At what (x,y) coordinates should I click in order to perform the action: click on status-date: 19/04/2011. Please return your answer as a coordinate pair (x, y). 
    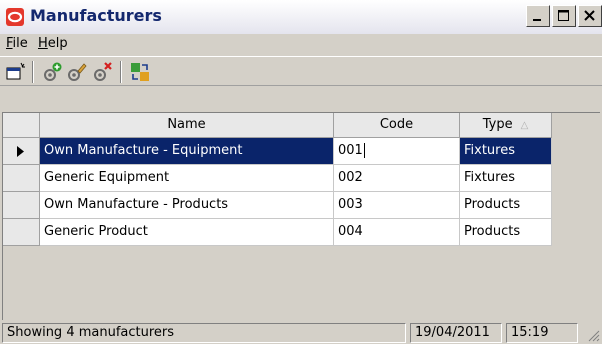
    Looking at the image, I should click on (456, 333).